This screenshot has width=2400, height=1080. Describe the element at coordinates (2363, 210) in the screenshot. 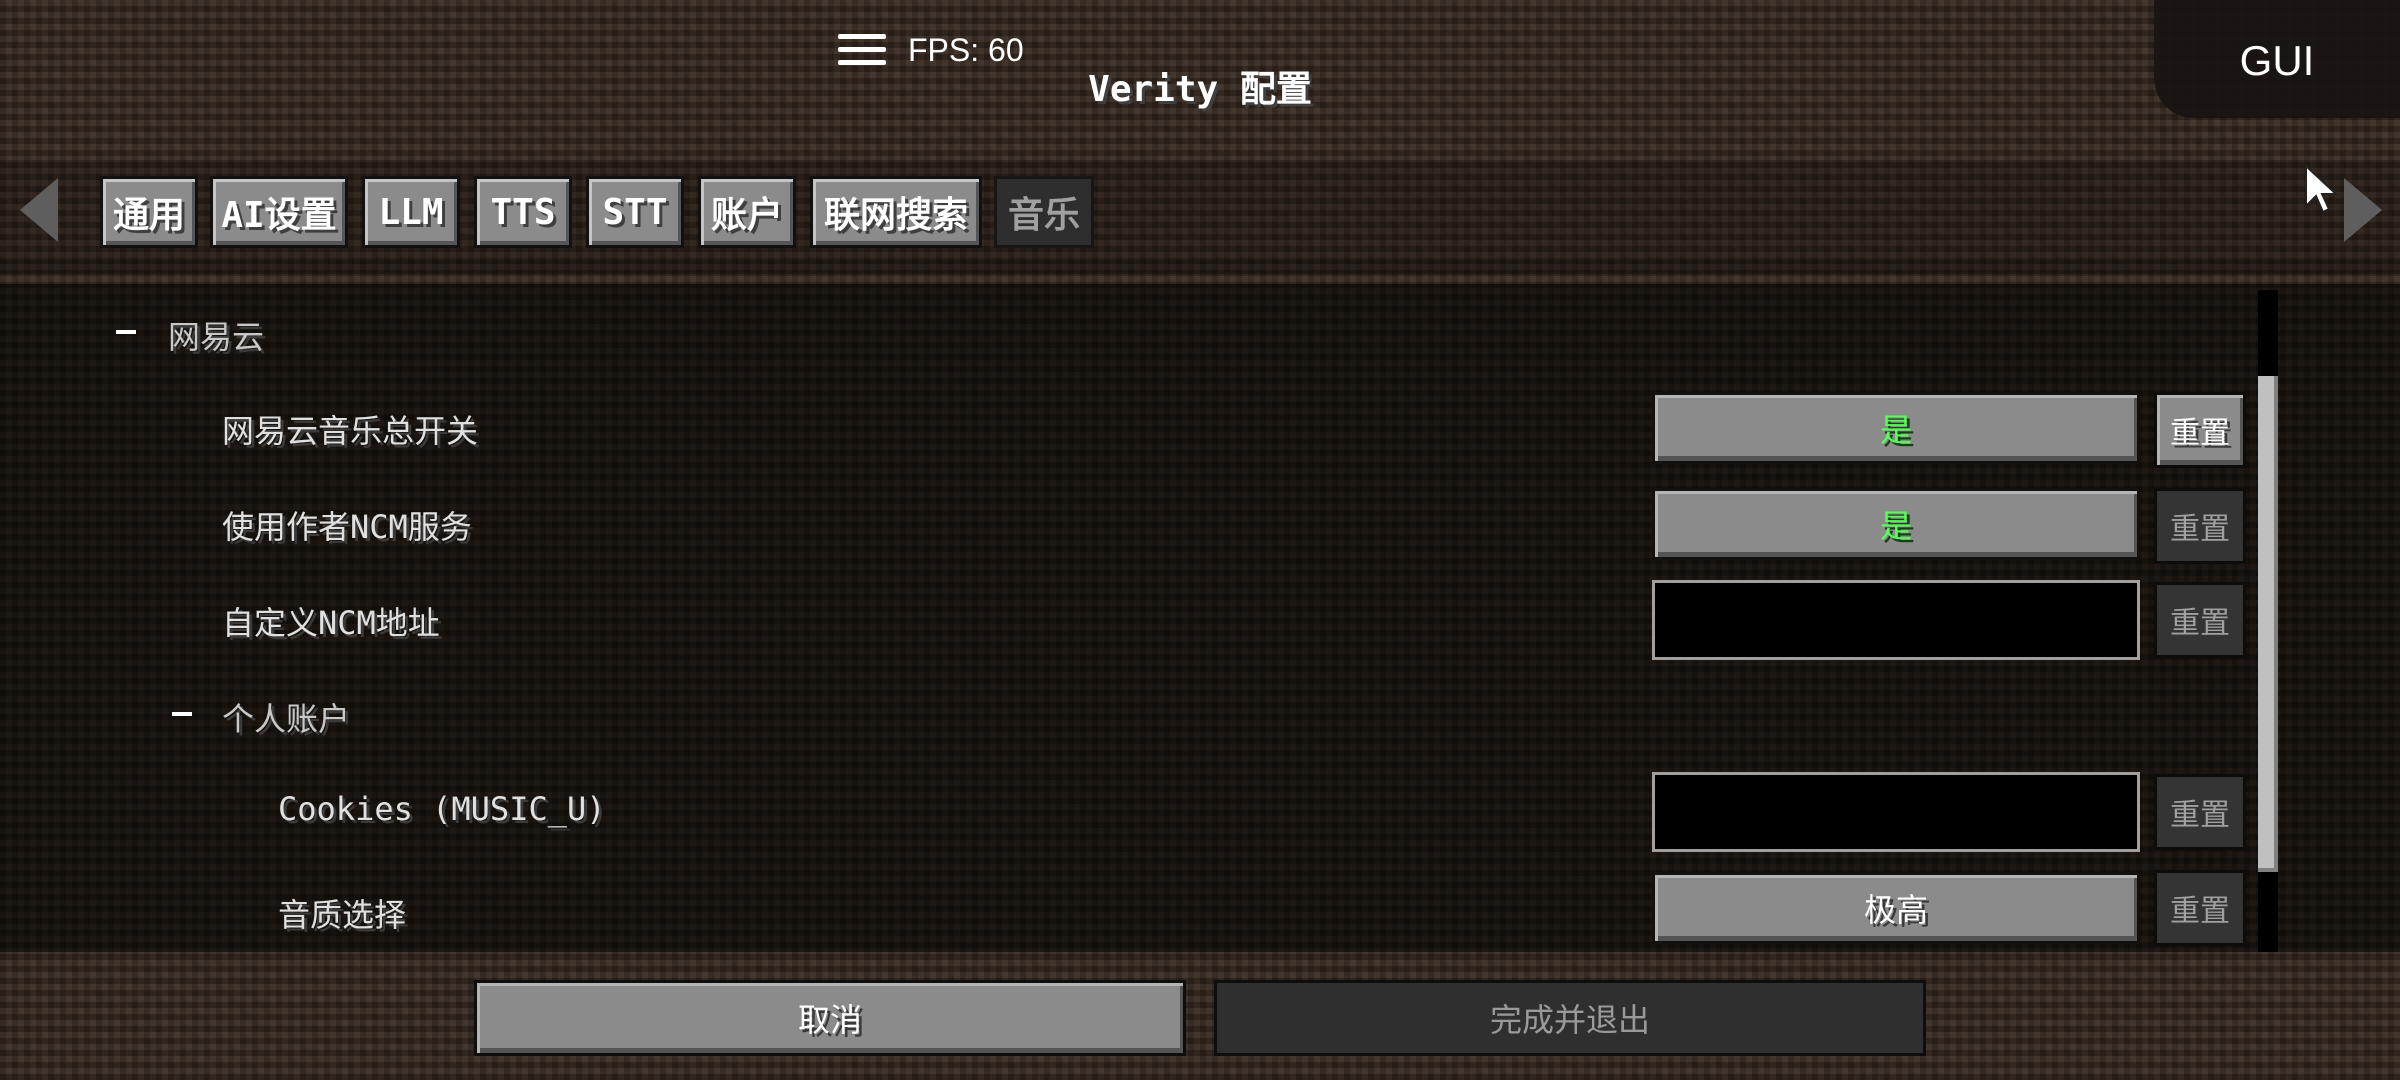

I see `scroll-right-arrow-icon` at that location.